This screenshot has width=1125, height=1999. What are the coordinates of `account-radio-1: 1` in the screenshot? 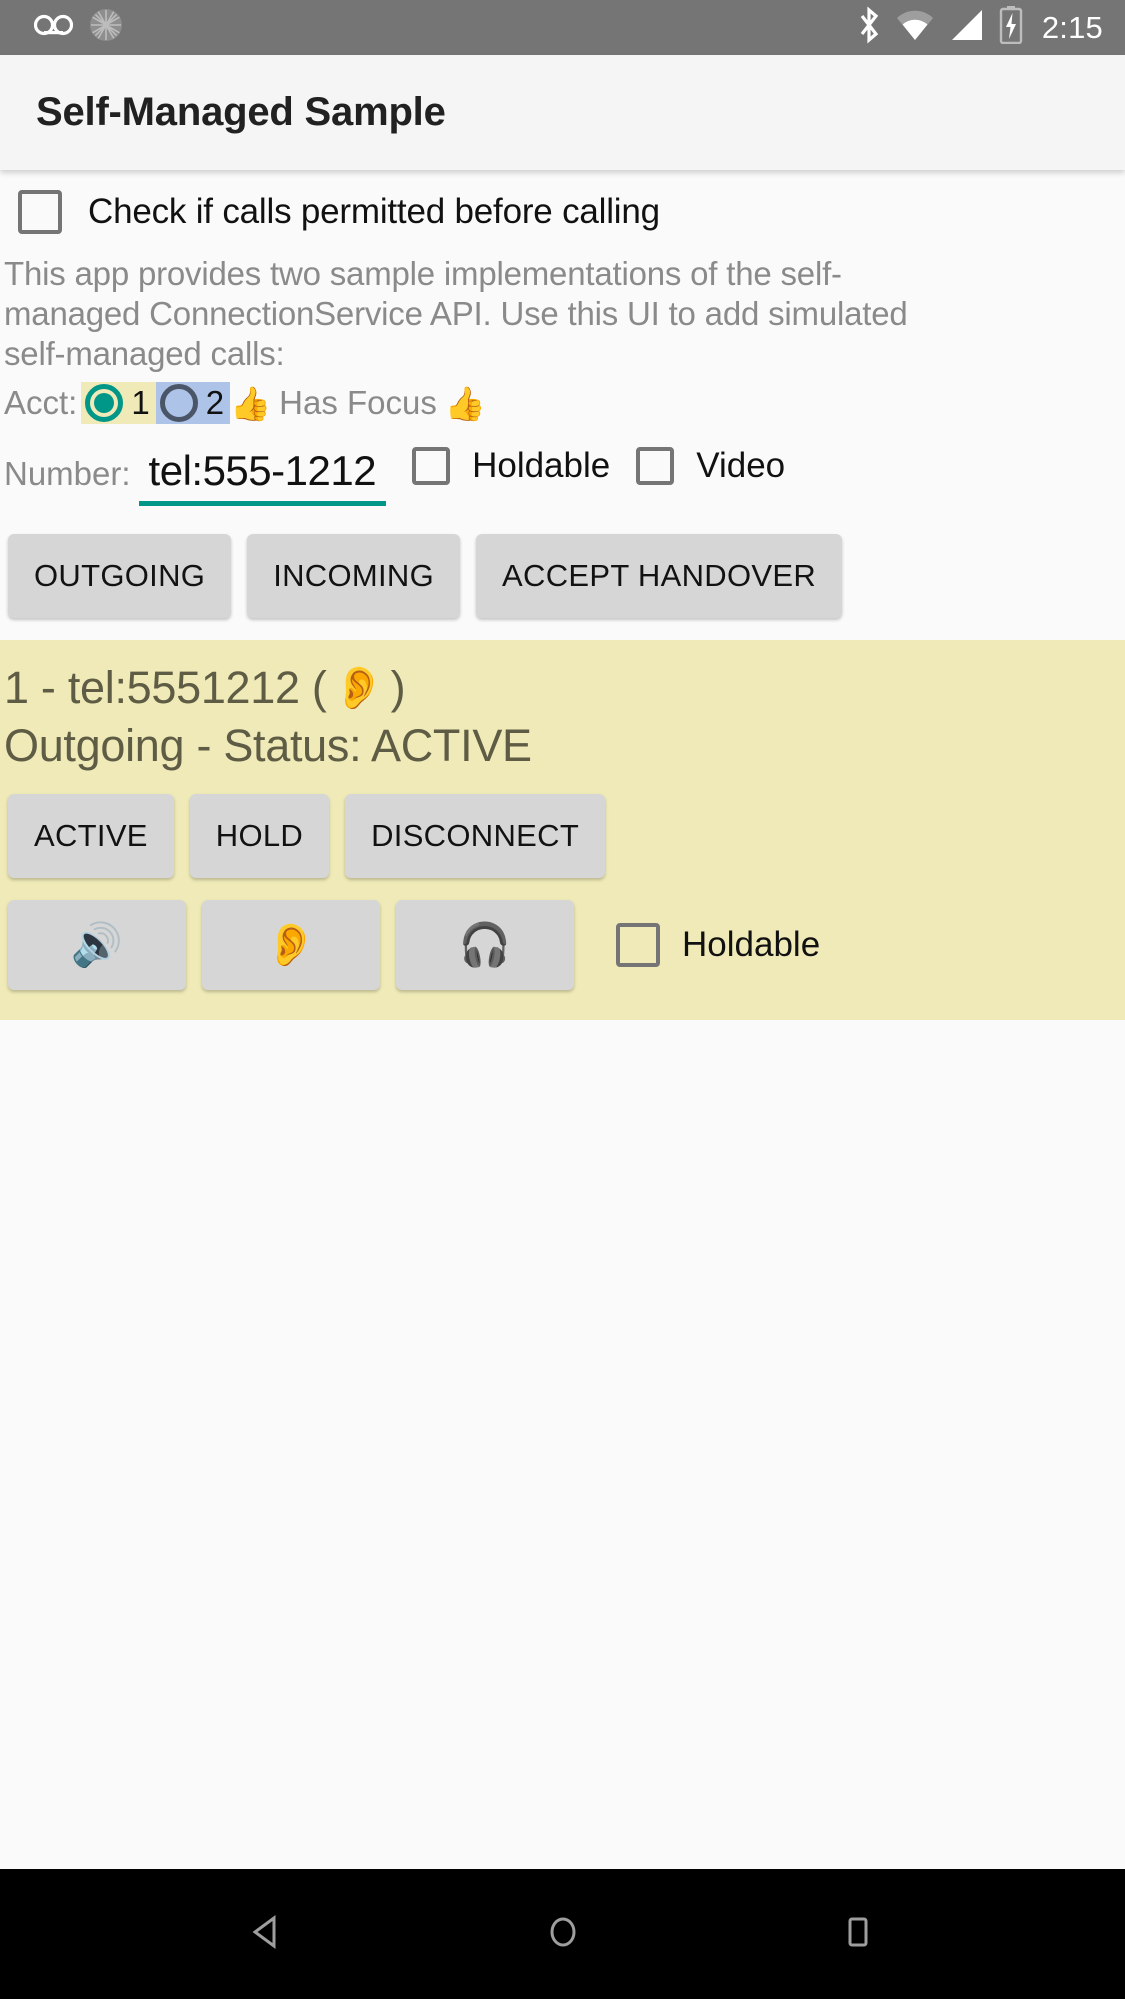 It's located at (118, 403).